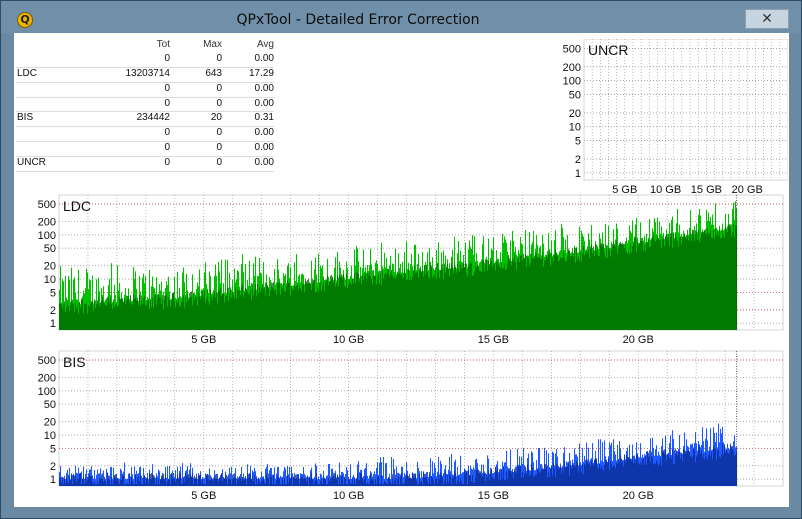 Image resolution: width=802 pixels, height=519 pixels. Describe the element at coordinates (212, 44) in the screenshot. I see `max-header: Max` at that location.